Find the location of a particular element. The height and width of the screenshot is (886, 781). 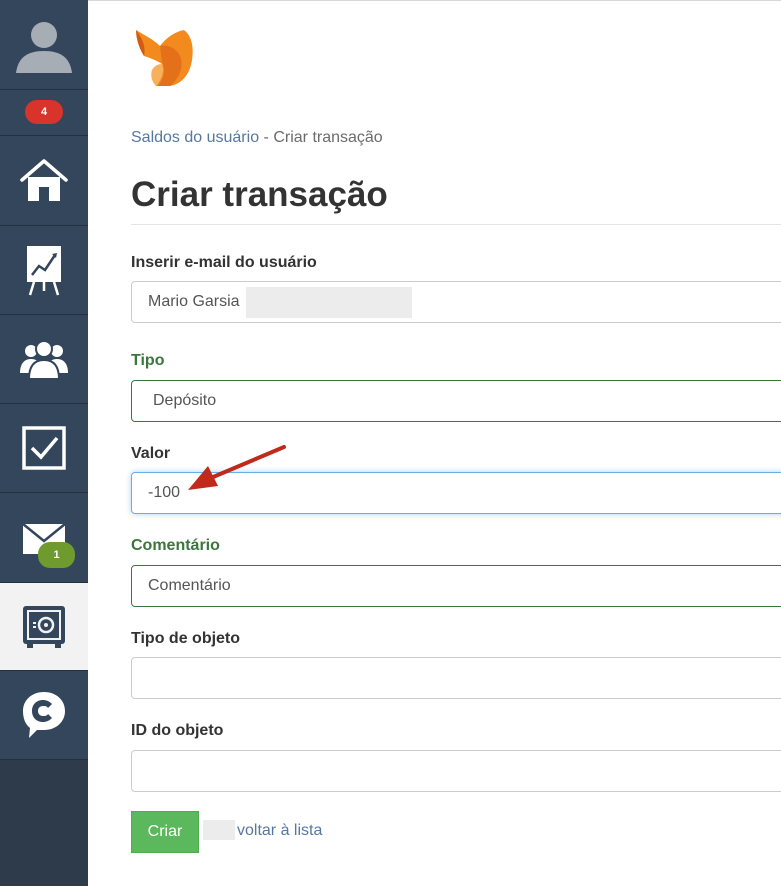

avatar-icon is located at coordinates (44, 47).